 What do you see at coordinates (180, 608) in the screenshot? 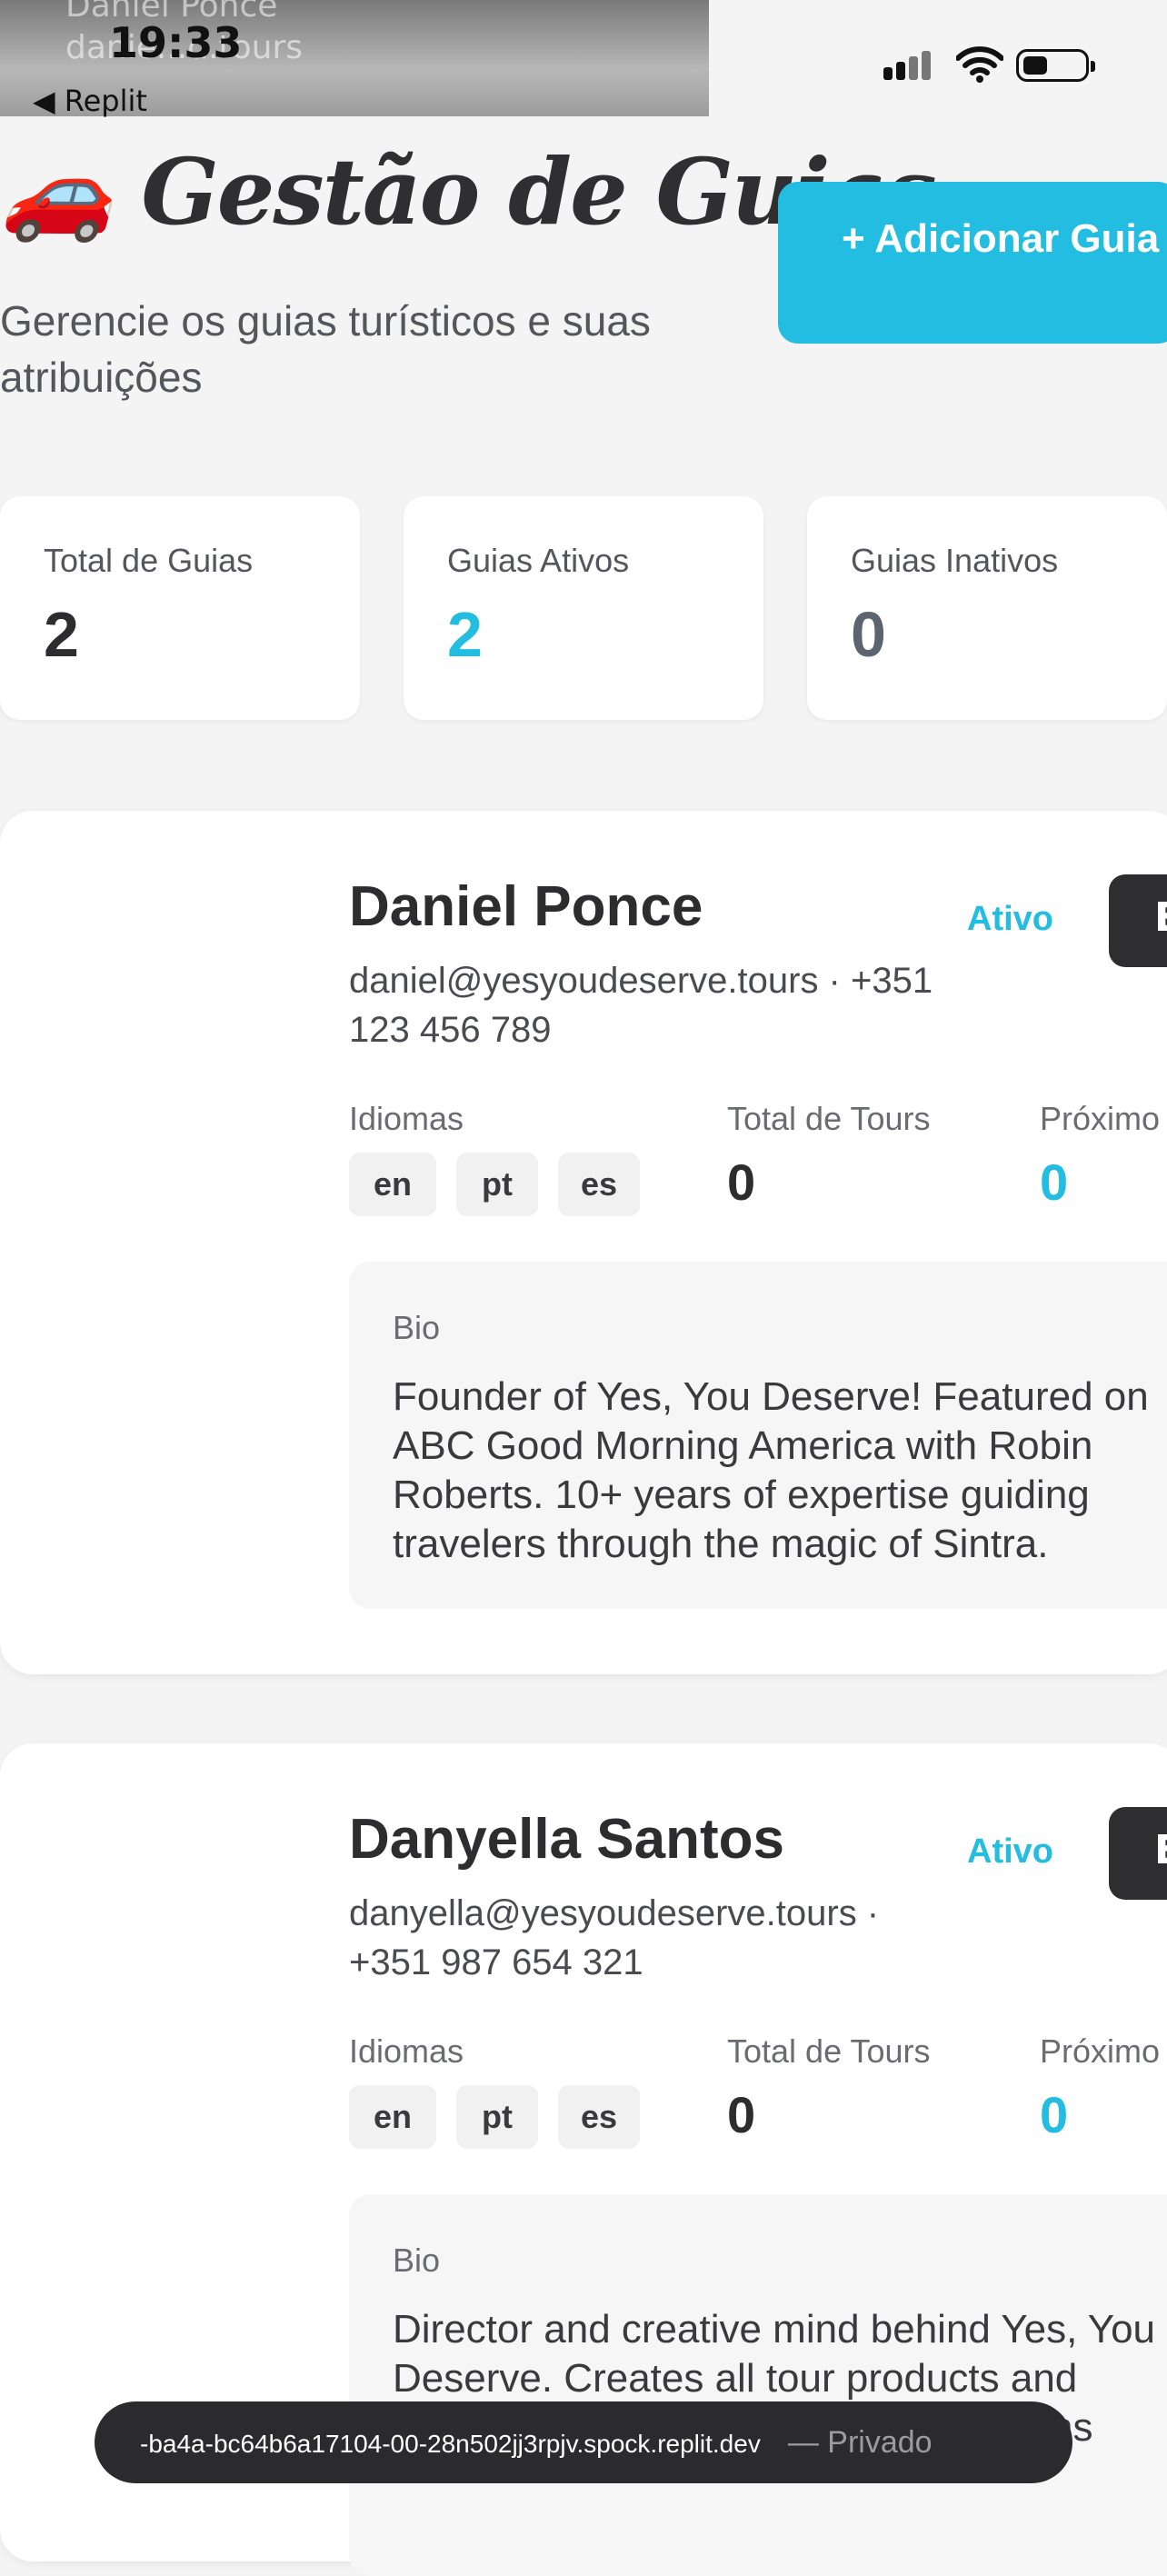
I see `stat-card-total: Total de Guias 2` at bounding box center [180, 608].